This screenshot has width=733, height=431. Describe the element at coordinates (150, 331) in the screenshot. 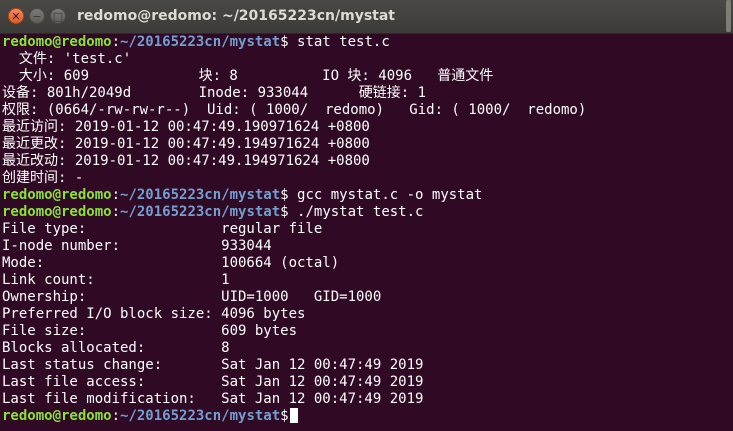

I see `output-line: File size: 609 bytes` at that location.